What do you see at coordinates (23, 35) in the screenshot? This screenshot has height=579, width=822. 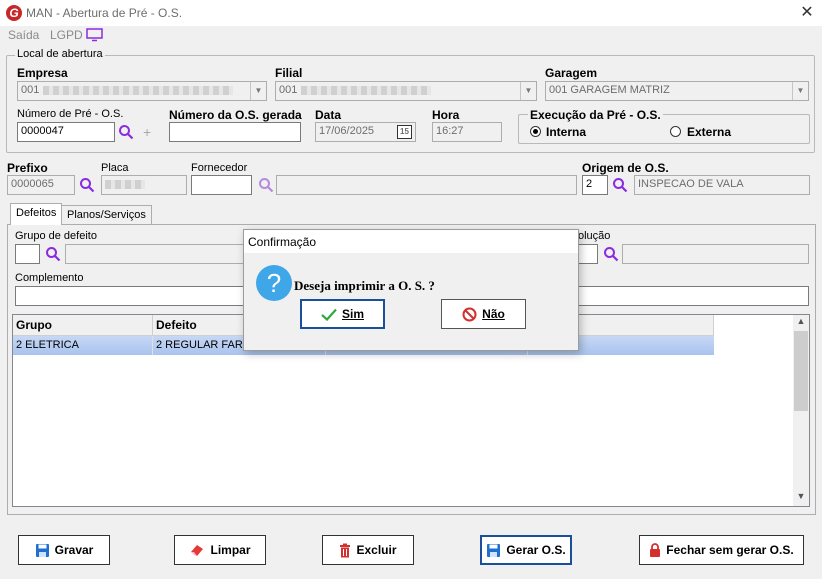 I see `menu-saida: Saída` at bounding box center [23, 35].